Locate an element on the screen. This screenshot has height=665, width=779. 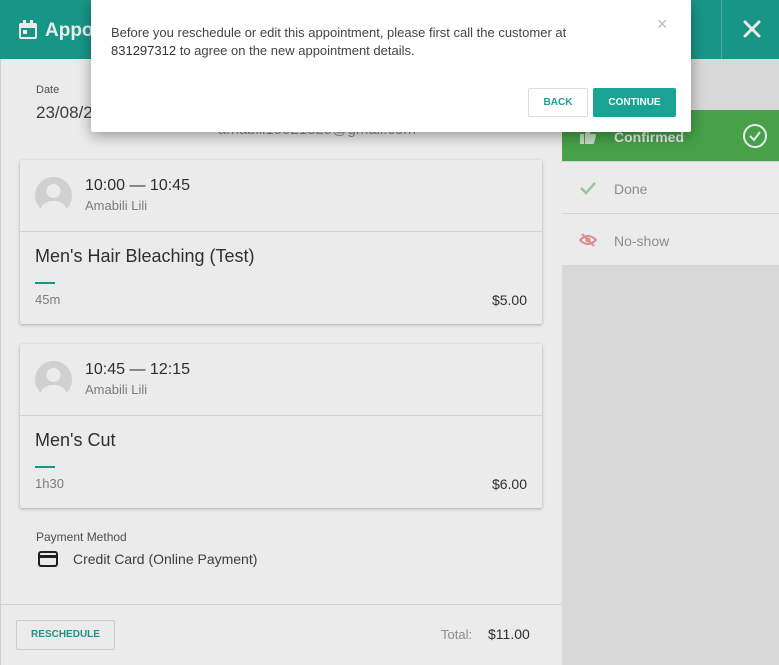
dialog-message-after: to agree on the new appointment details. is located at coordinates (297, 50).